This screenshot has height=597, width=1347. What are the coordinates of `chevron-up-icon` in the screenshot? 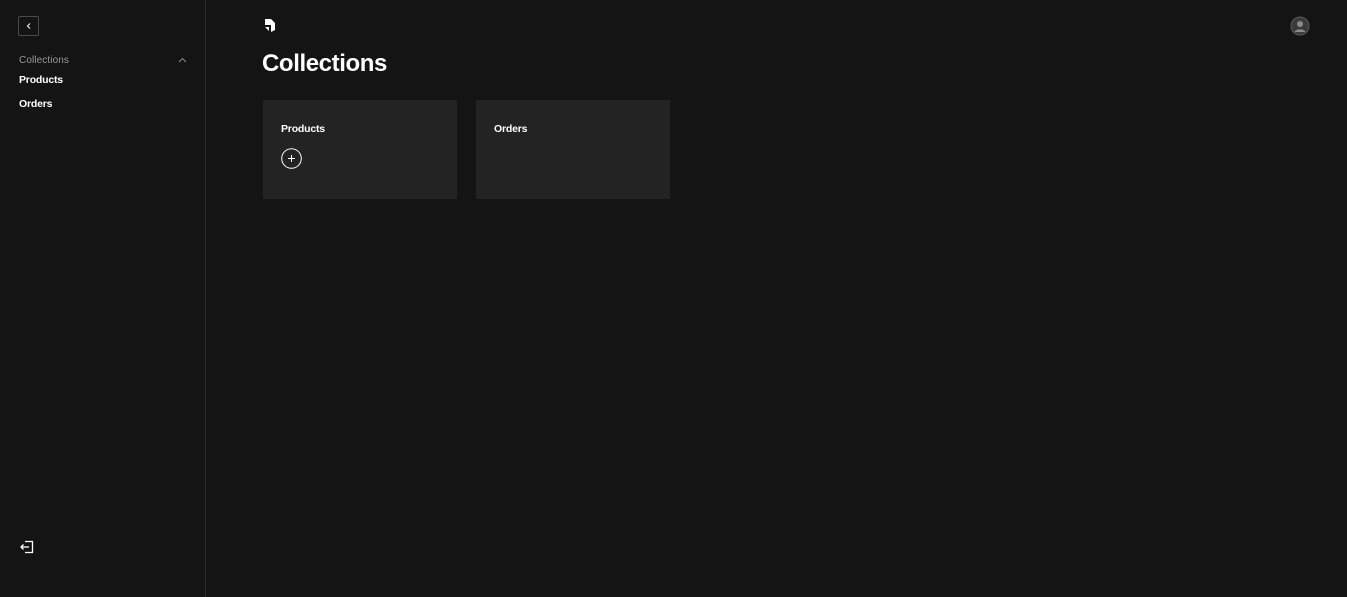 It's located at (182, 60).